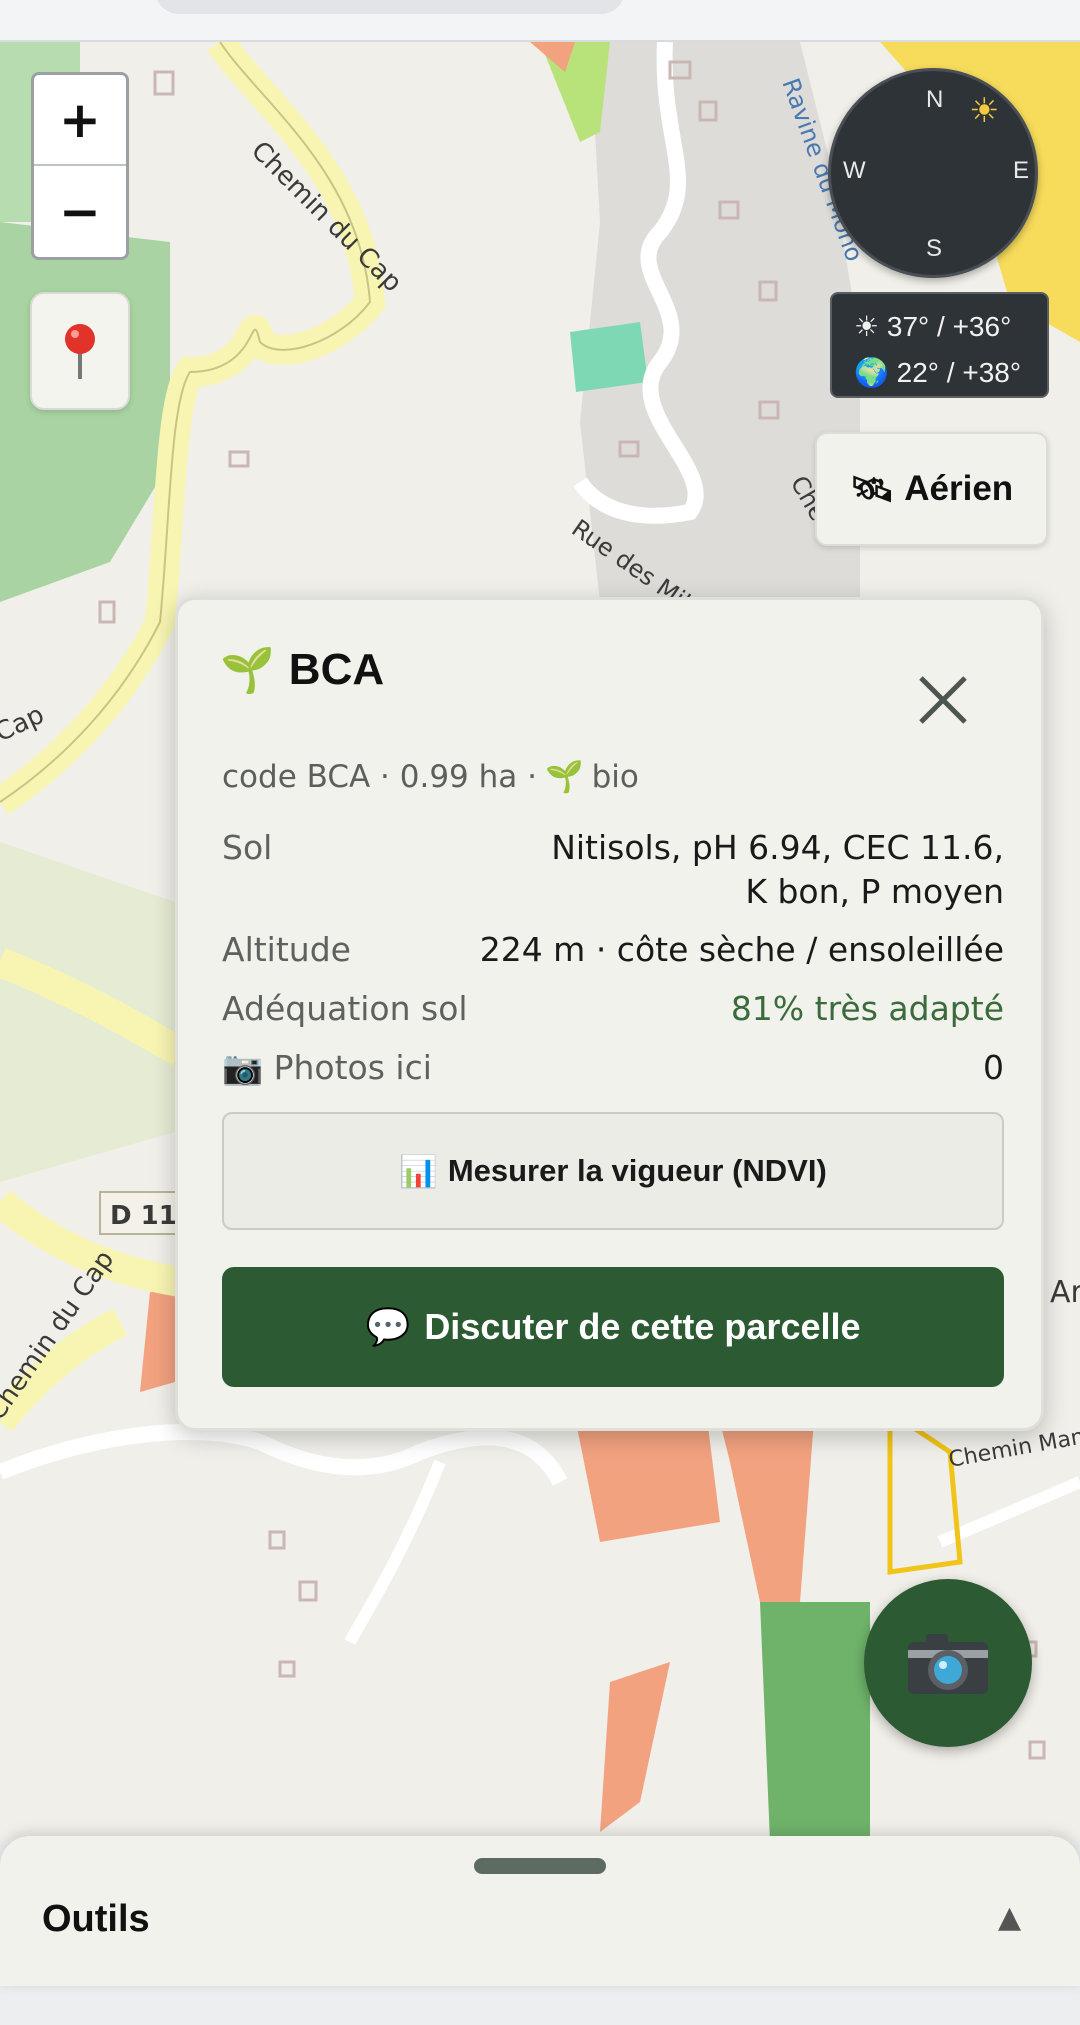 This screenshot has width=1080, height=2025. I want to click on road-shield: D 11, so click(143, 1216).